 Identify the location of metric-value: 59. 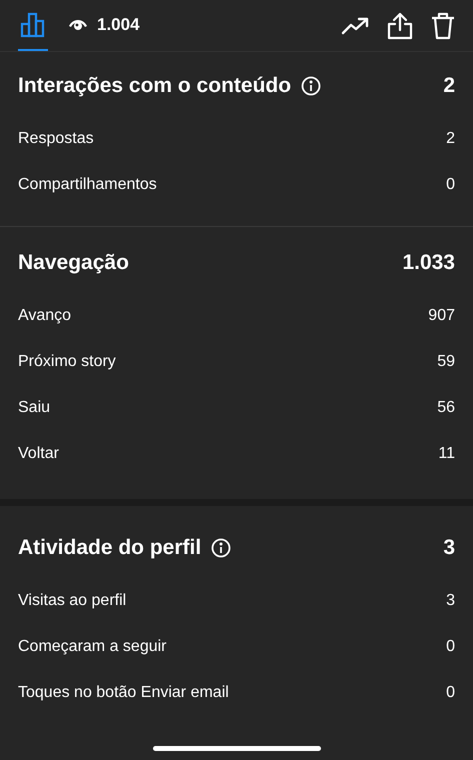
(446, 362).